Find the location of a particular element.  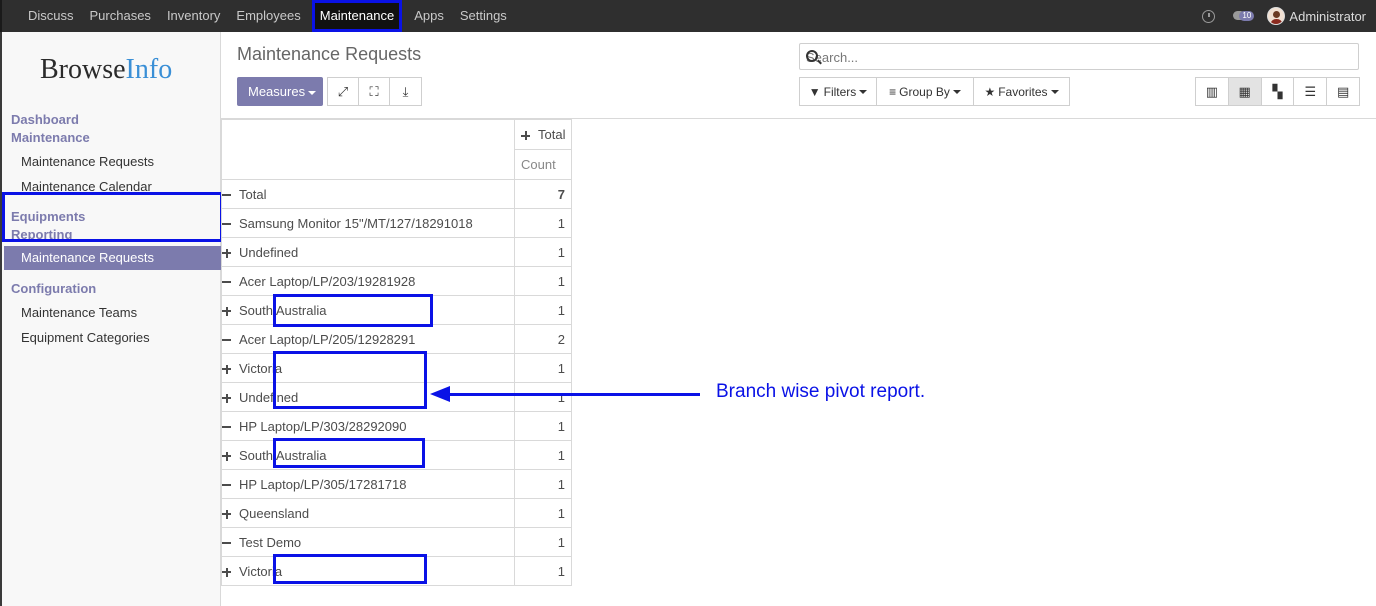

messages-icon: 10 is located at coordinates (1244, 16).